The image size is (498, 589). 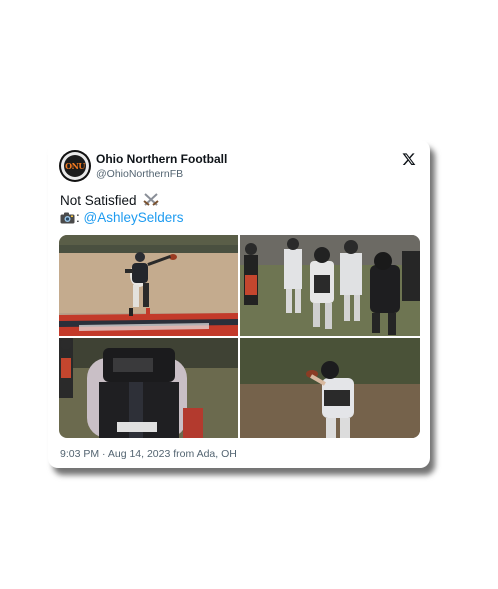 What do you see at coordinates (161, 159) in the screenshot?
I see `display-name: Ohio Northern Football` at bounding box center [161, 159].